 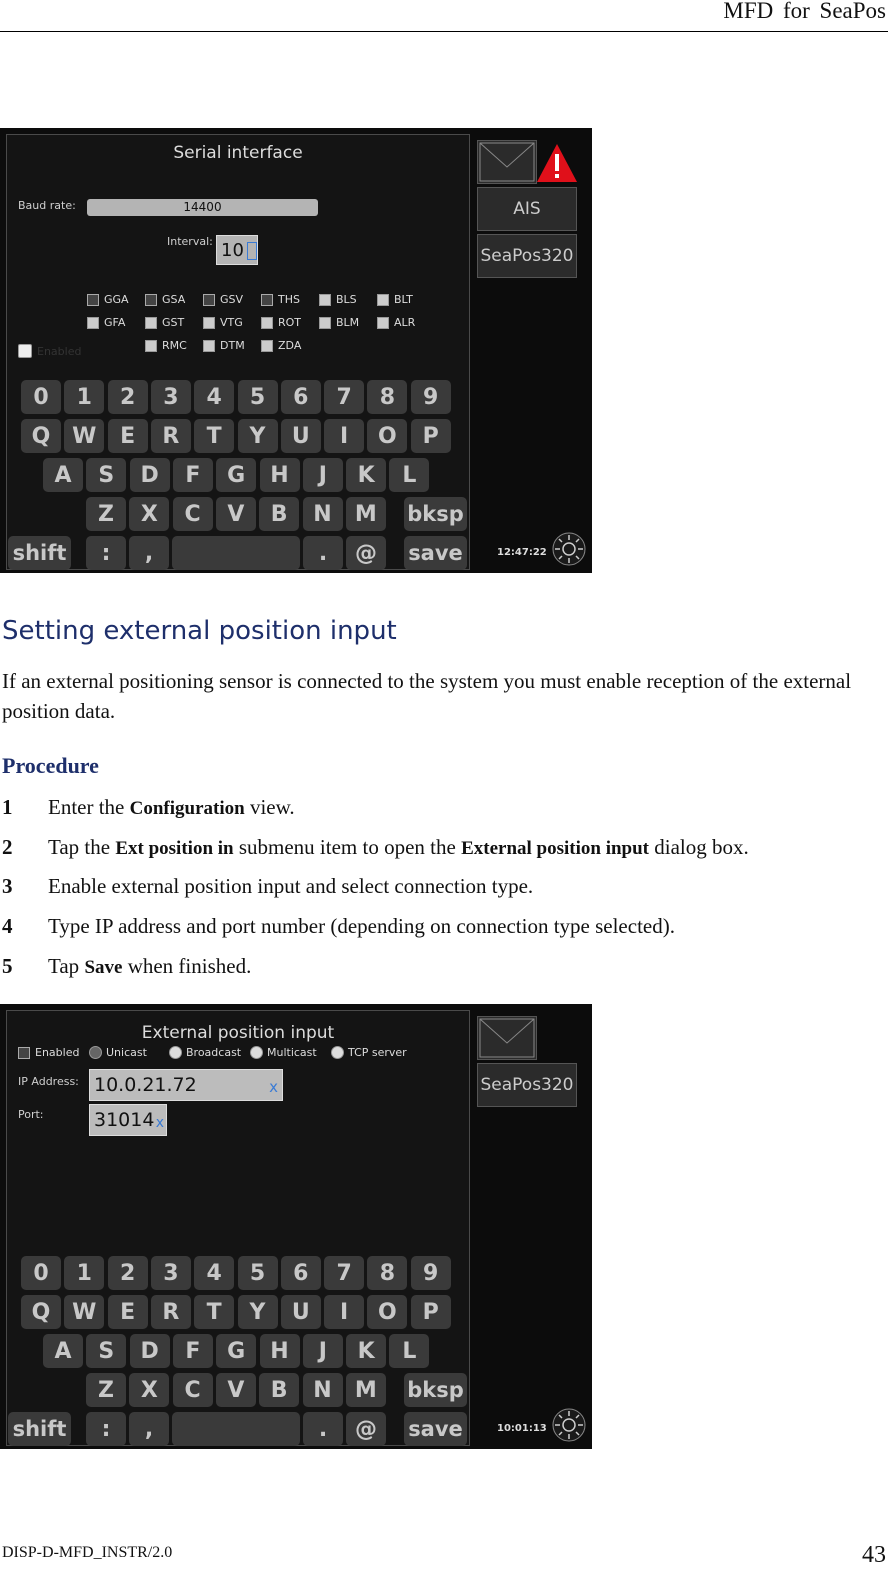 What do you see at coordinates (236, 1351) in the screenshot?
I see `key-g: G` at bounding box center [236, 1351].